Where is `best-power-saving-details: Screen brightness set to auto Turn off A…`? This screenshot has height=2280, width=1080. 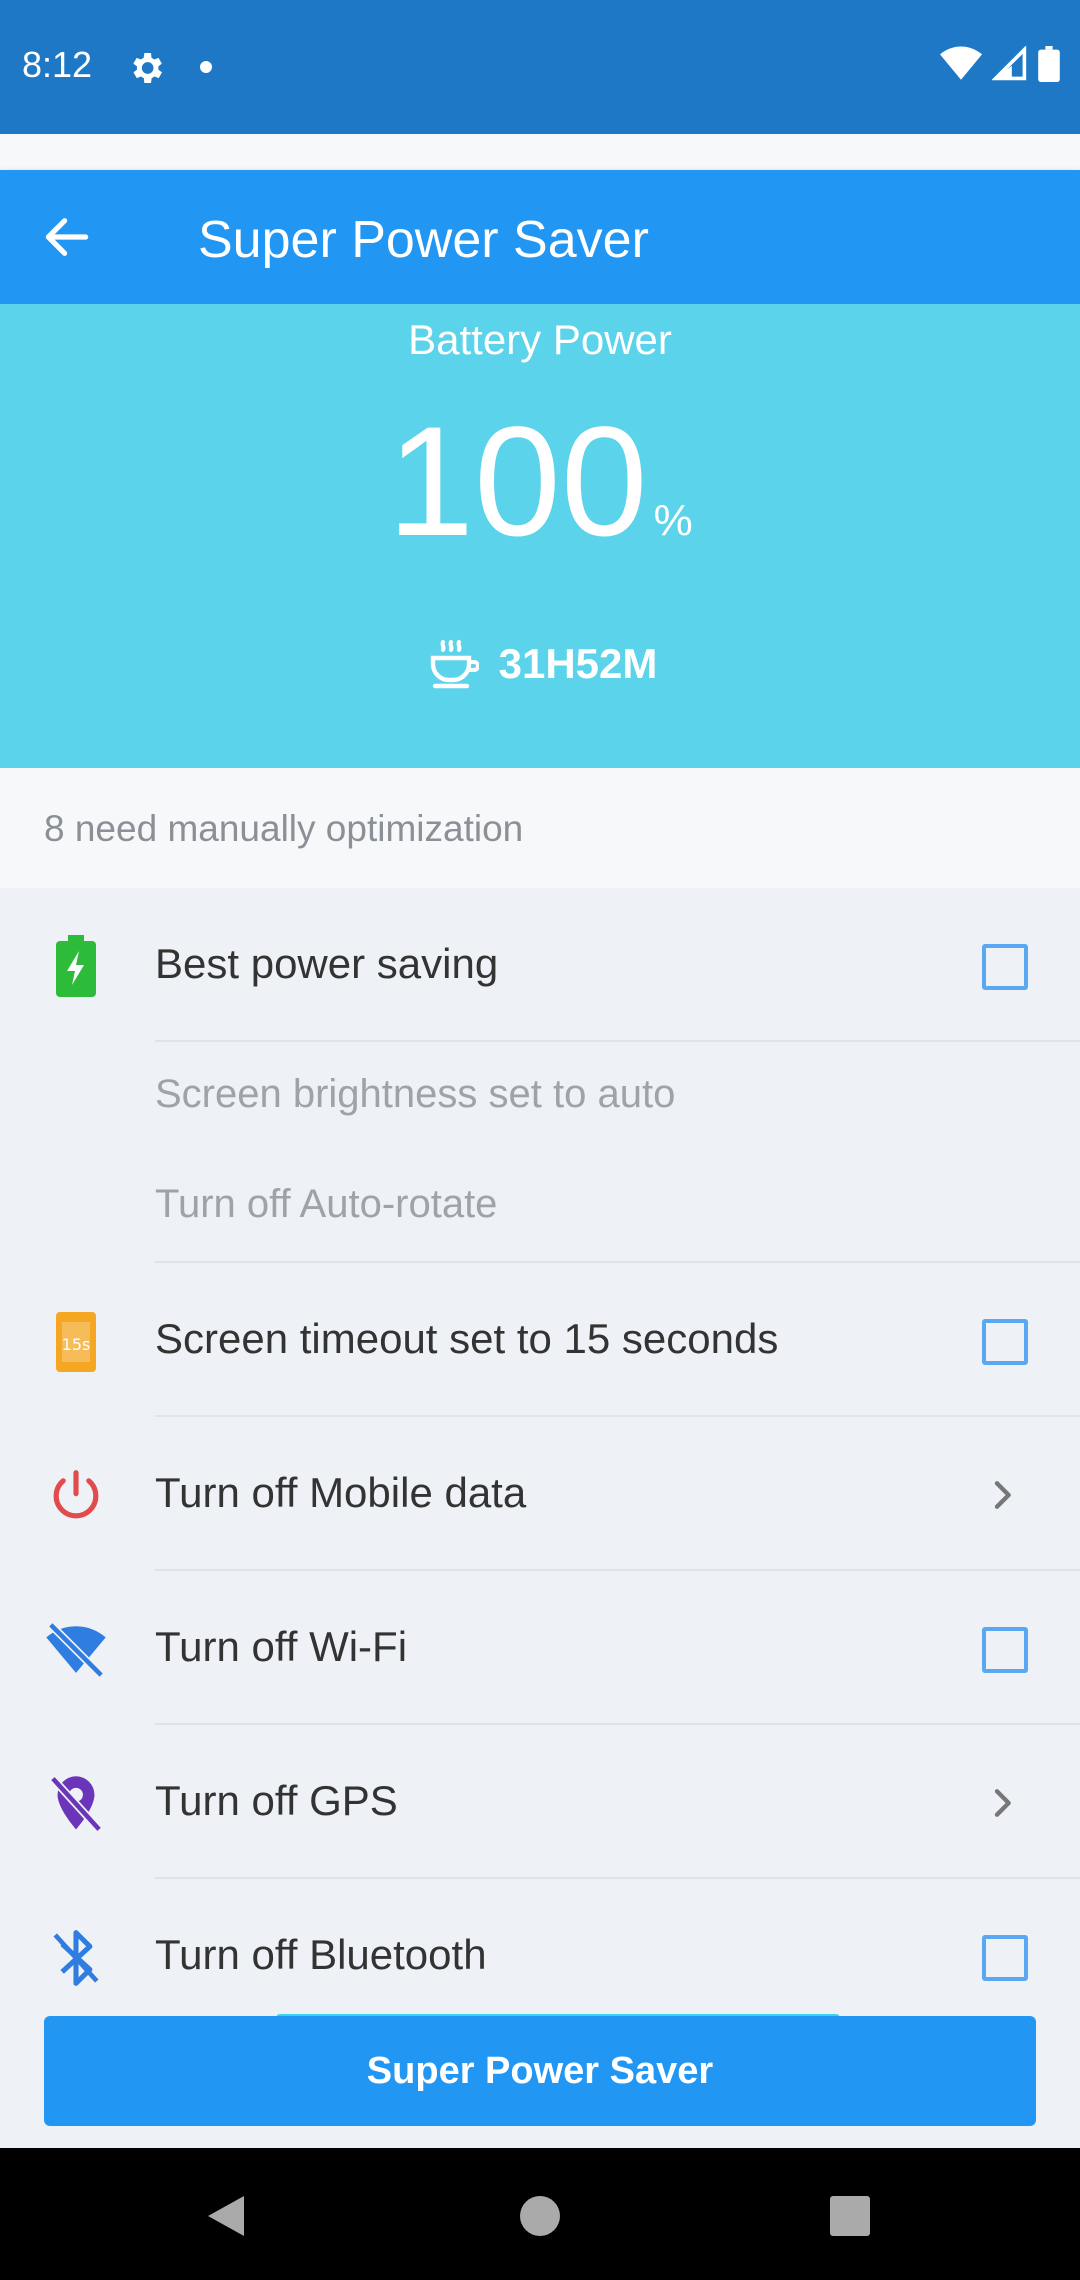 best-power-saving-details: Screen brightness set to auto Turn off A… is located at coordinates (540, 1152).